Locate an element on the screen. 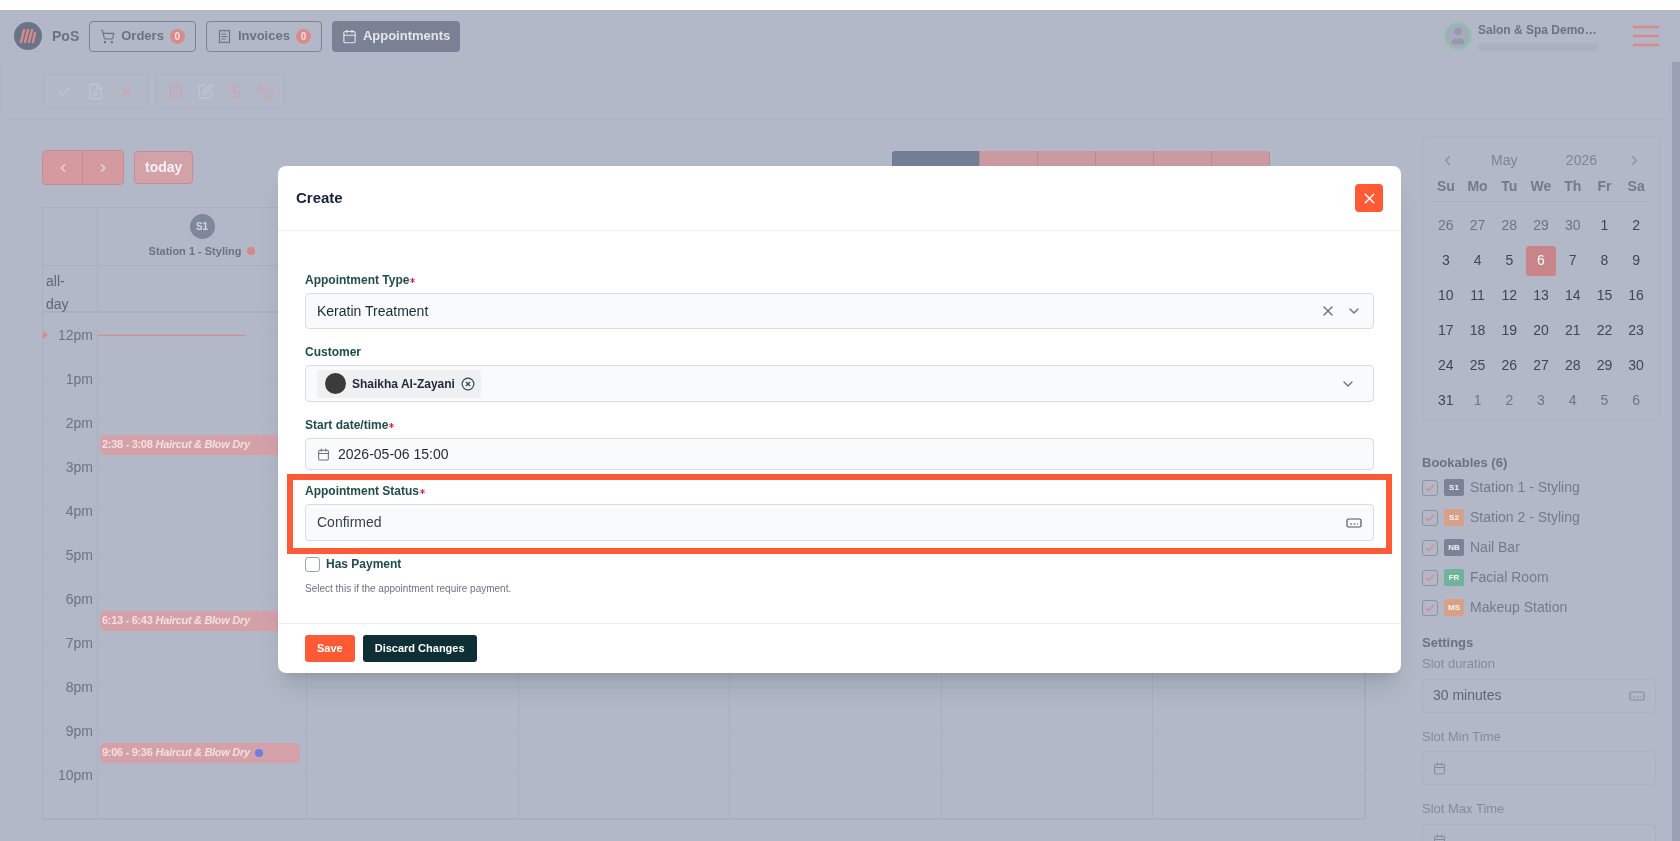 Image resolution: width=1680 pixels, height=841 pixels. day-cell: 1 is located at coordinates (1604, 225).